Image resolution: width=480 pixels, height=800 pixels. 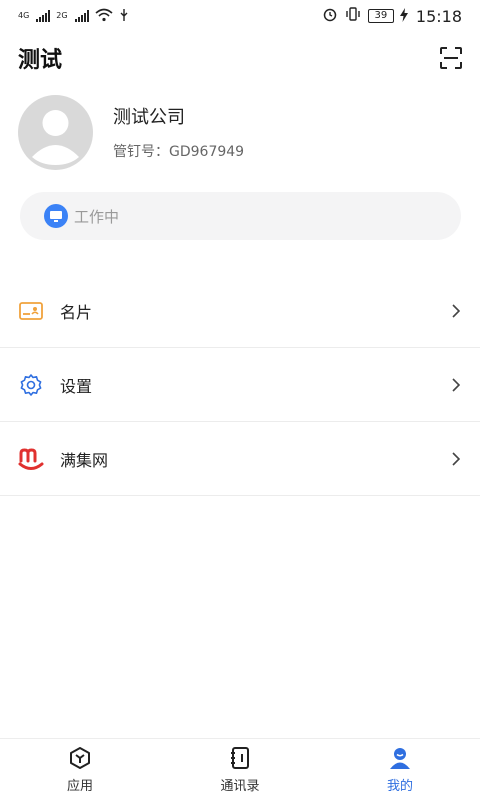 What do you see at coordinates (149, 117) in the screenshot?
I see `company-name: 测试公司` at bounding box center [149, 117].